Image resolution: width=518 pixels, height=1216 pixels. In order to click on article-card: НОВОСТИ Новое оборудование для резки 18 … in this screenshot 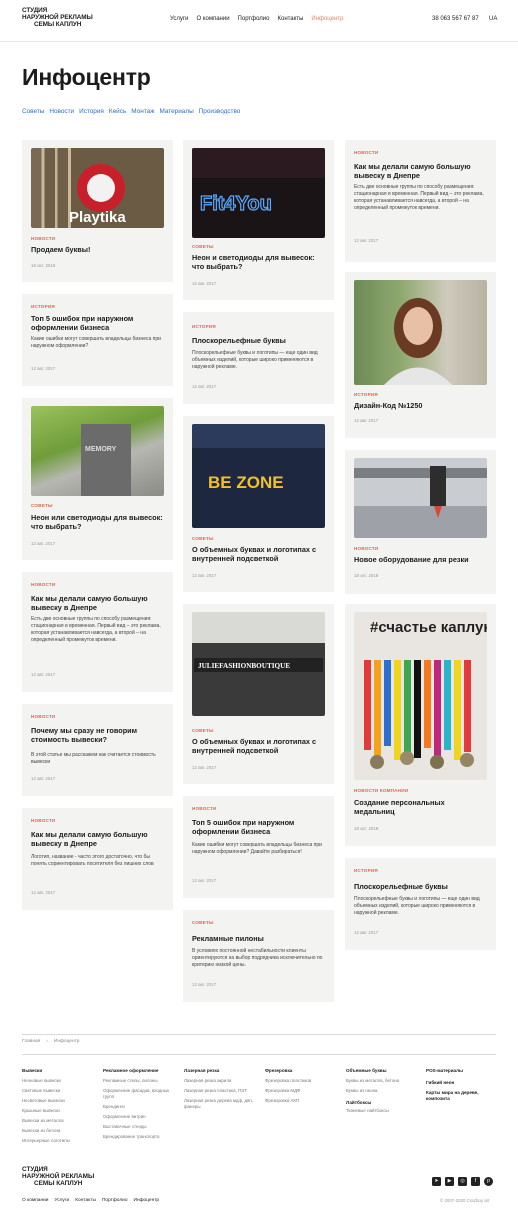, I will do `click(420, 522)`.